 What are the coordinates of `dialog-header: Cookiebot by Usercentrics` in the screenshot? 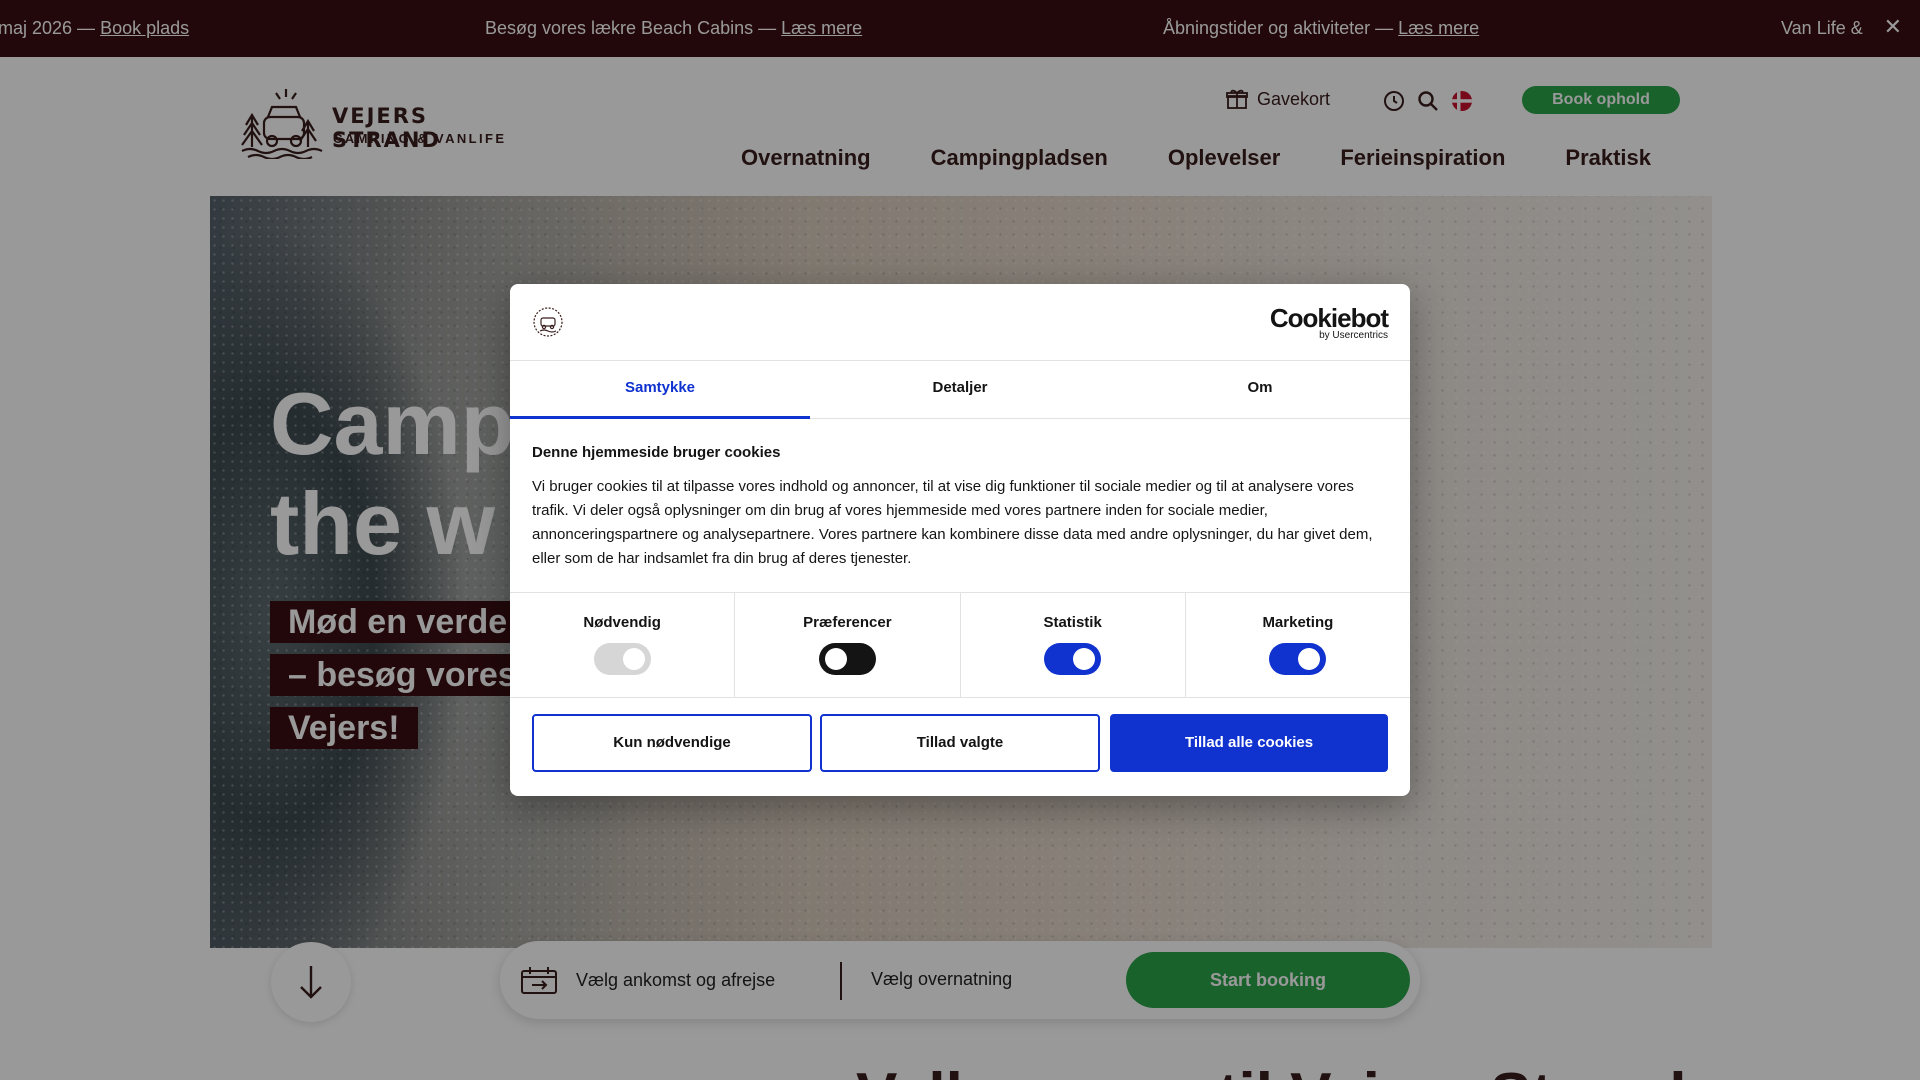 It's located at (960, 322).